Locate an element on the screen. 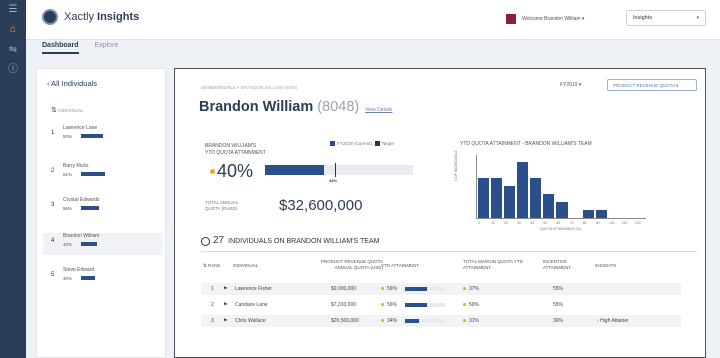 This screenshot has height=358, width=720. attainment-percent: 40% is located at coordinates (235, 171).